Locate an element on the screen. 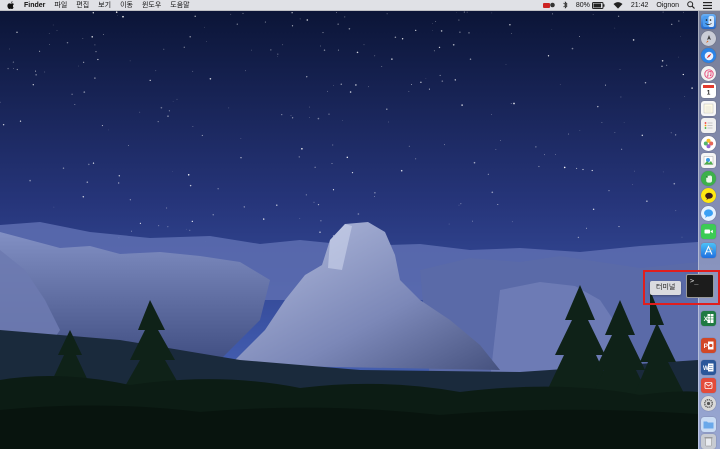  menu-help: 도움말 is located at coordinates (179, 5).